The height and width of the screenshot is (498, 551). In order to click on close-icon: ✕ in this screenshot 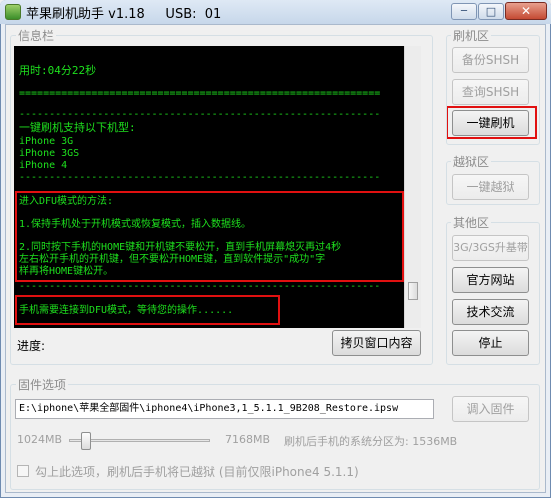, I will do `click(526, 11)`.